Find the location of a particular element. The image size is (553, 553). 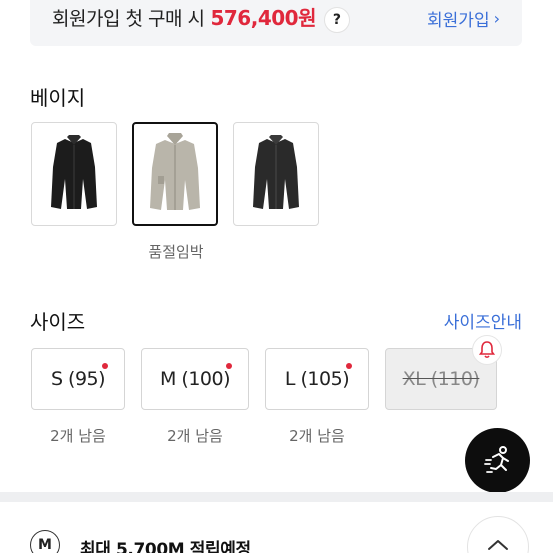

points-estimate-text: 최대 5,700M 적립예정 is located at coordinates (165, 546).